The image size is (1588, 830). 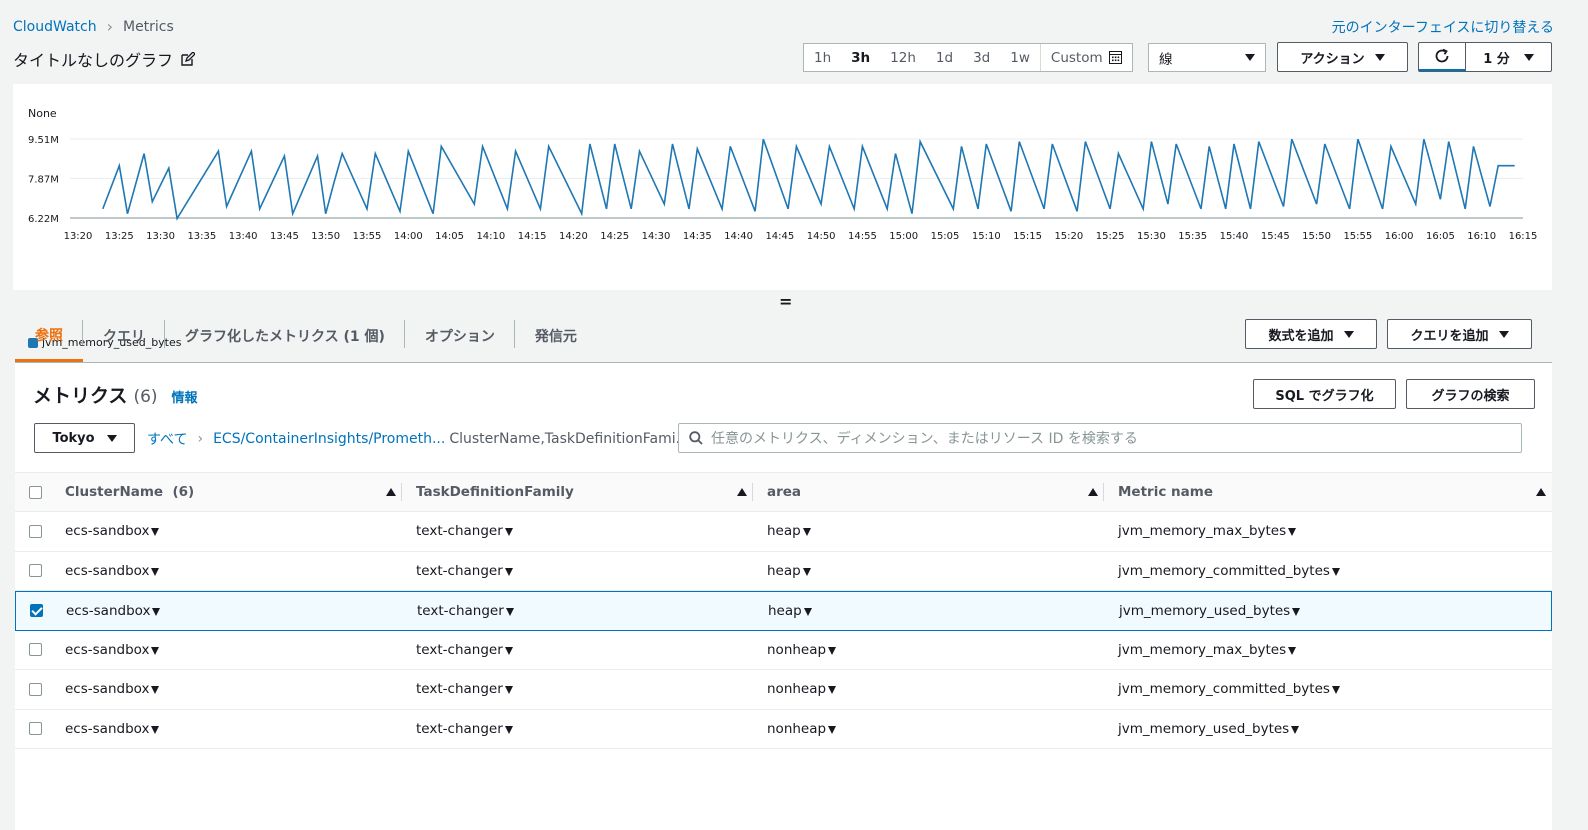 I want to click on actions-label: アクション, so click(x=1332, y=59).